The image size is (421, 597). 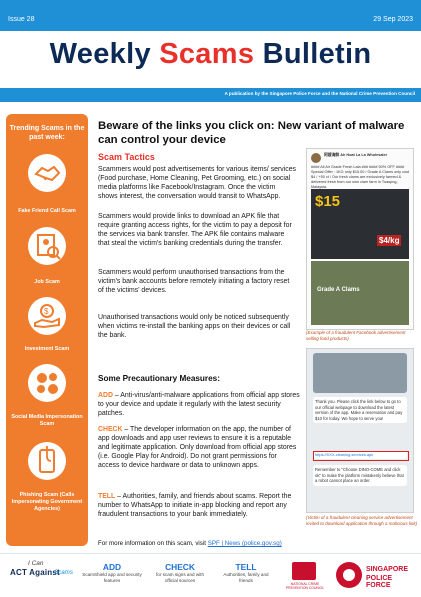 I want to click on logo-act: ACT Against, so click(x=35, y=572).